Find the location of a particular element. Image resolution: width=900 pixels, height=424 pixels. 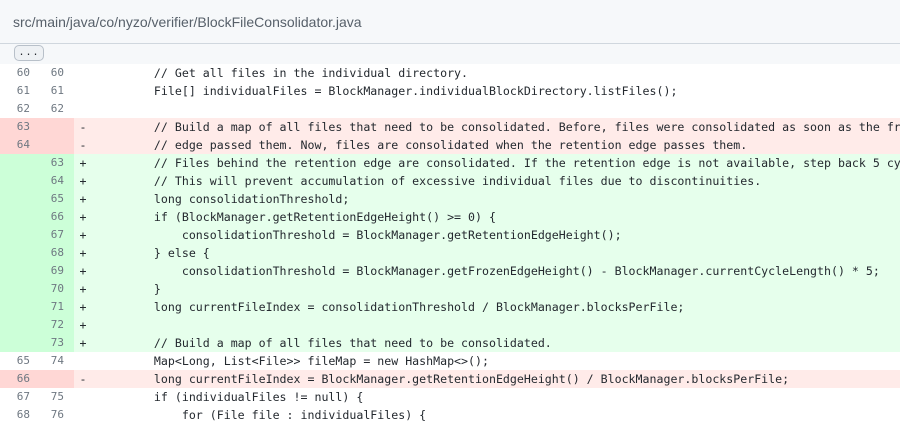

new-line-number: 61 is located at coordinates (47, 91).